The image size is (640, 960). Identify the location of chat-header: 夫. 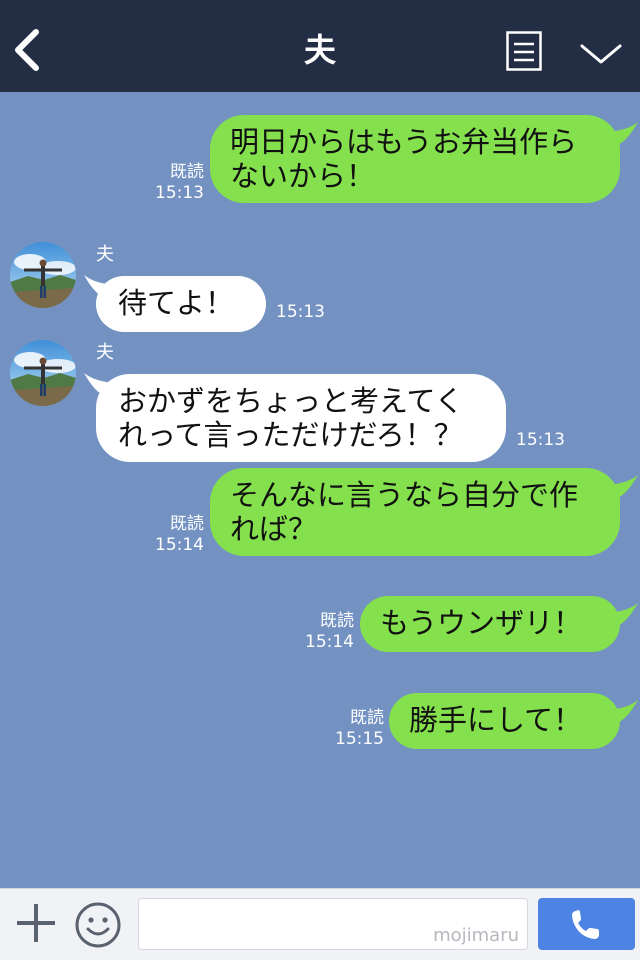
(320, 46).